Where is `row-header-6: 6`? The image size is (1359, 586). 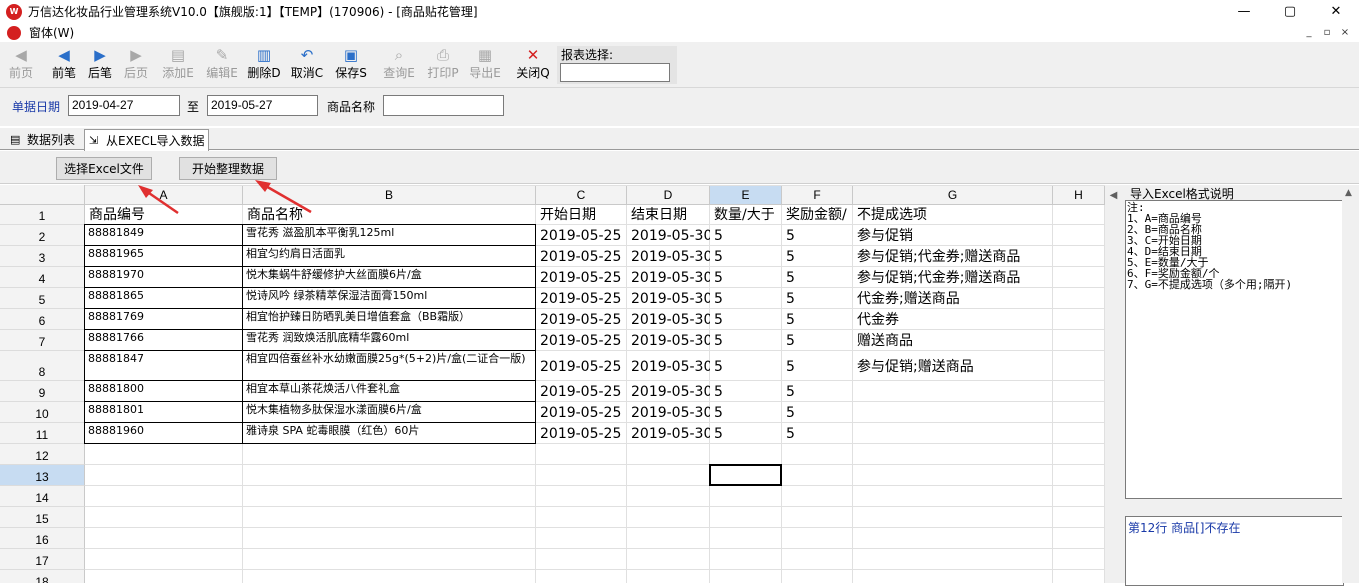
row-header-6: 6 is located at coordinates (42, 319).